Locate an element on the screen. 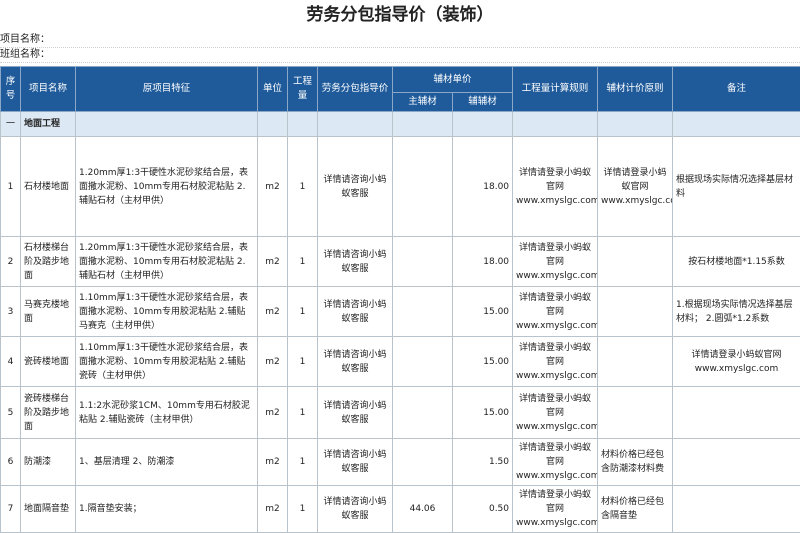 This screenshot has height=533, width=800. row-feature: 1.1:2水泥砂浆1CM、10mm专用石材胶泥粘贴 2.辅贴瓷砖（主材甲供） is located at coordinates (167, 413).